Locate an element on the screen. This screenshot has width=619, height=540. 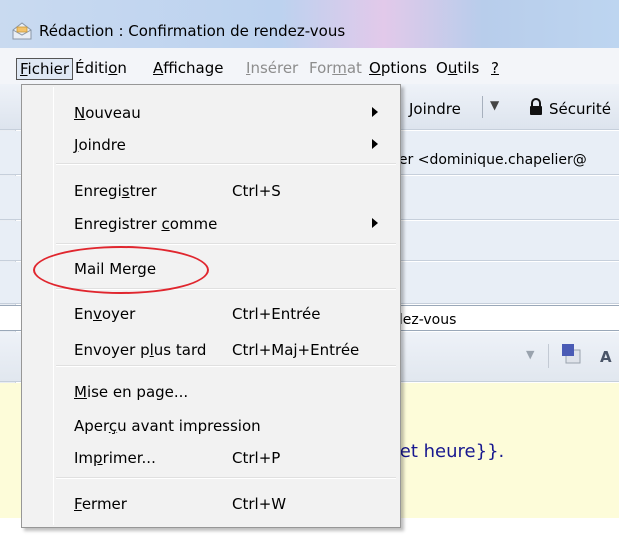
label-part: Enregi is located at coordinates (98, 191).